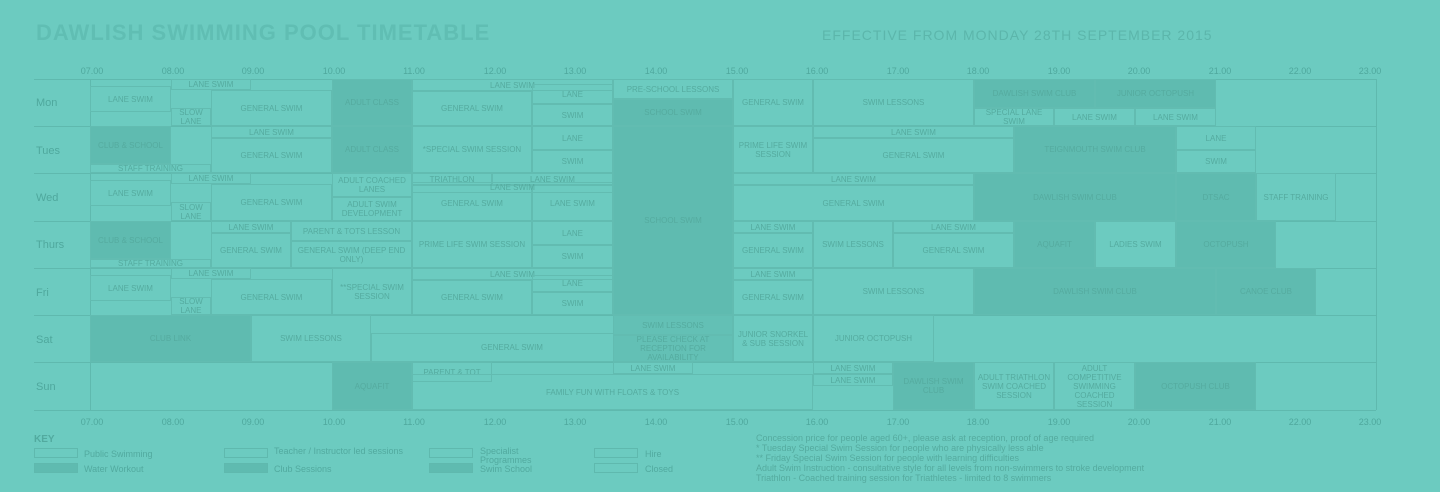  Describe the element at coordinates (1220, 71) in the screenshot. I see `hour-label: 21.00` at that location.